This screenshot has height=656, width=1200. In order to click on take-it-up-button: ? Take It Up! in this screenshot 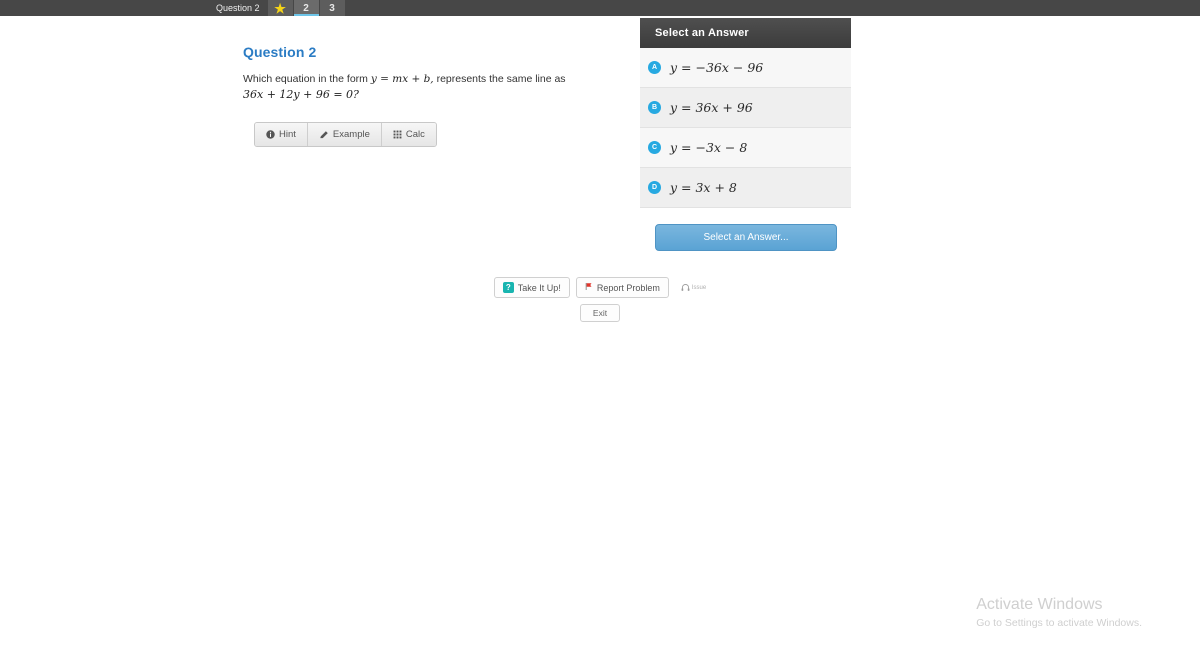, I will do `click(531, 287)`.